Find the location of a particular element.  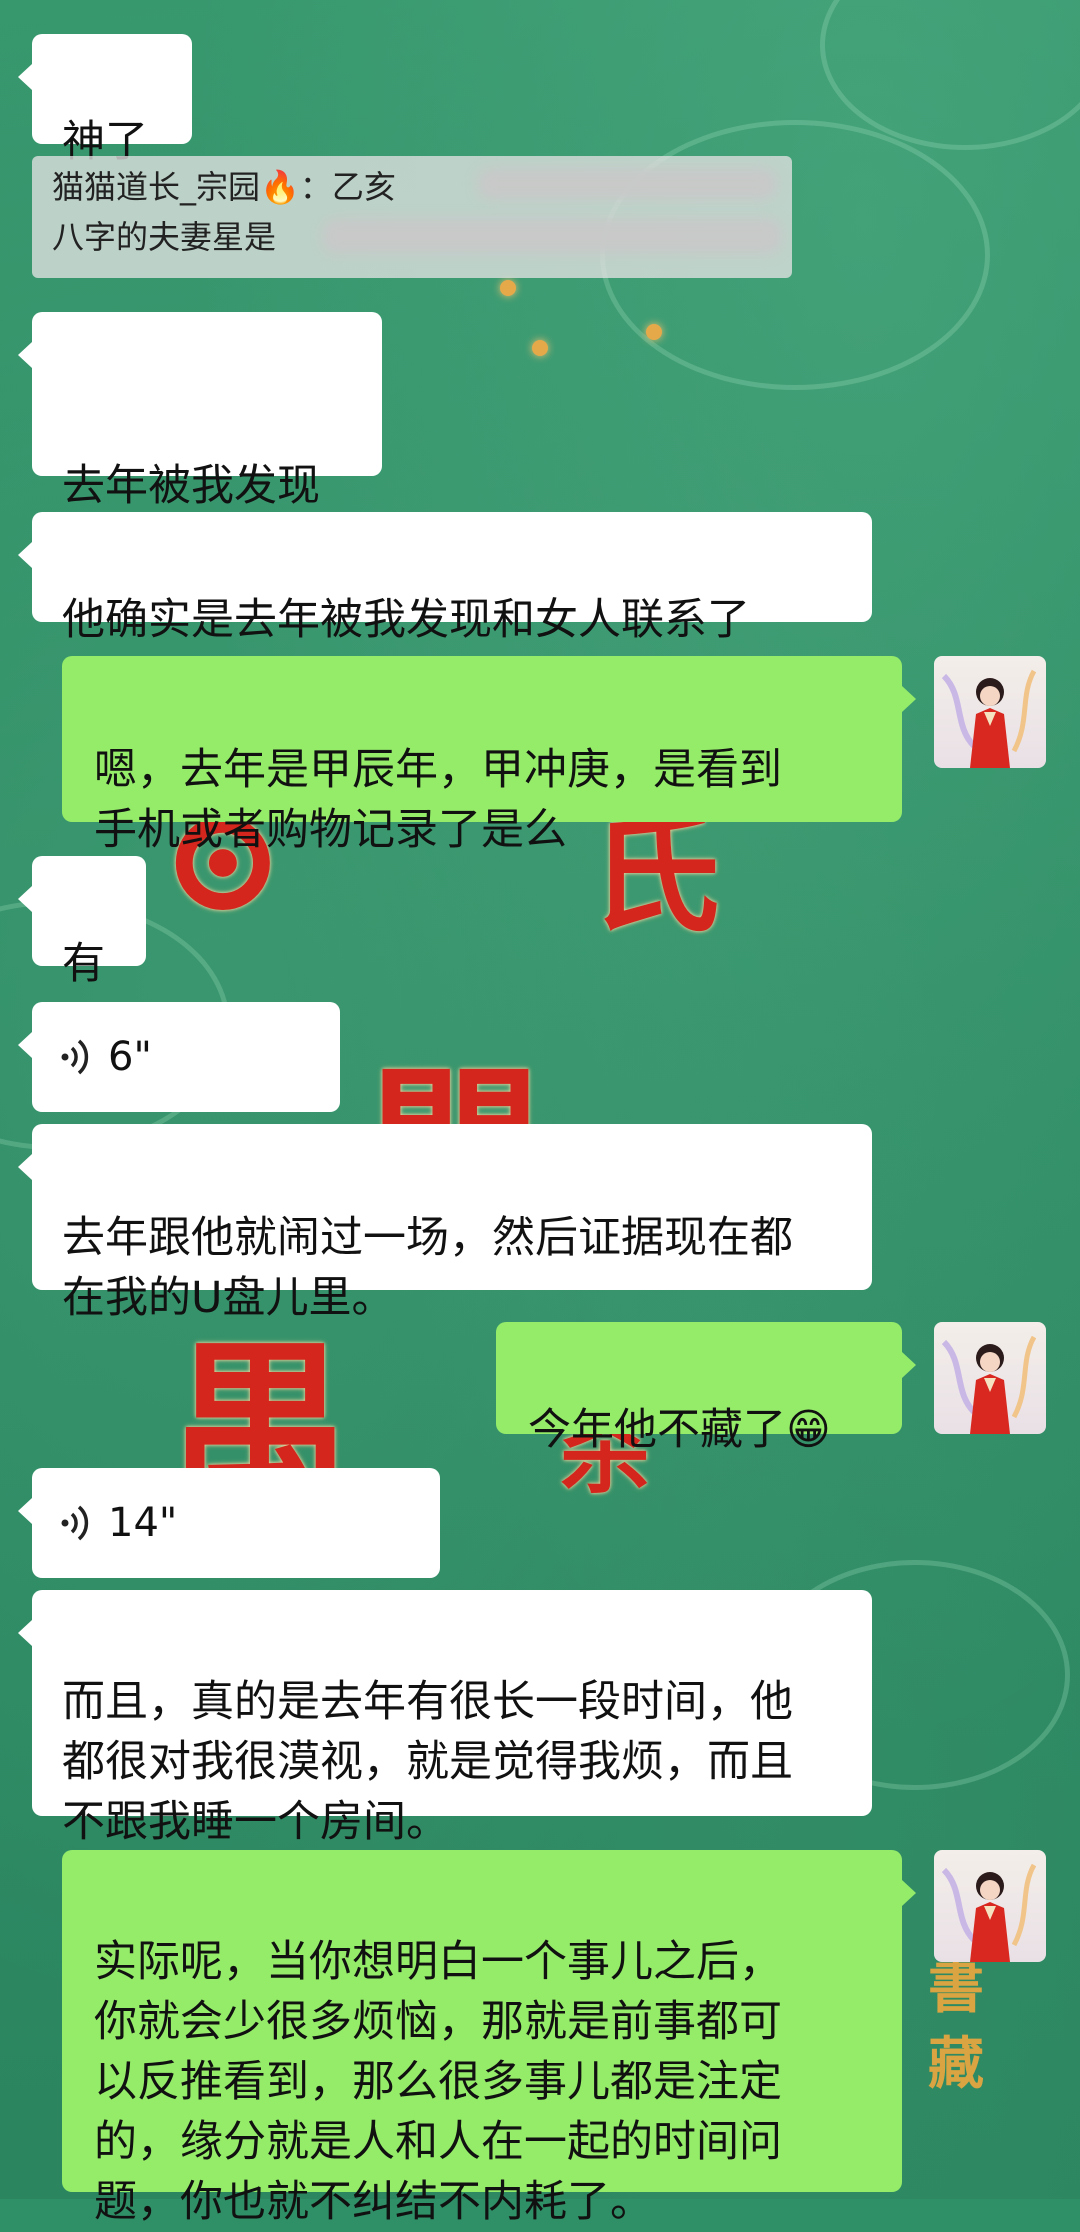

voice-duration: 6" is located at coordinates (130, 1057).